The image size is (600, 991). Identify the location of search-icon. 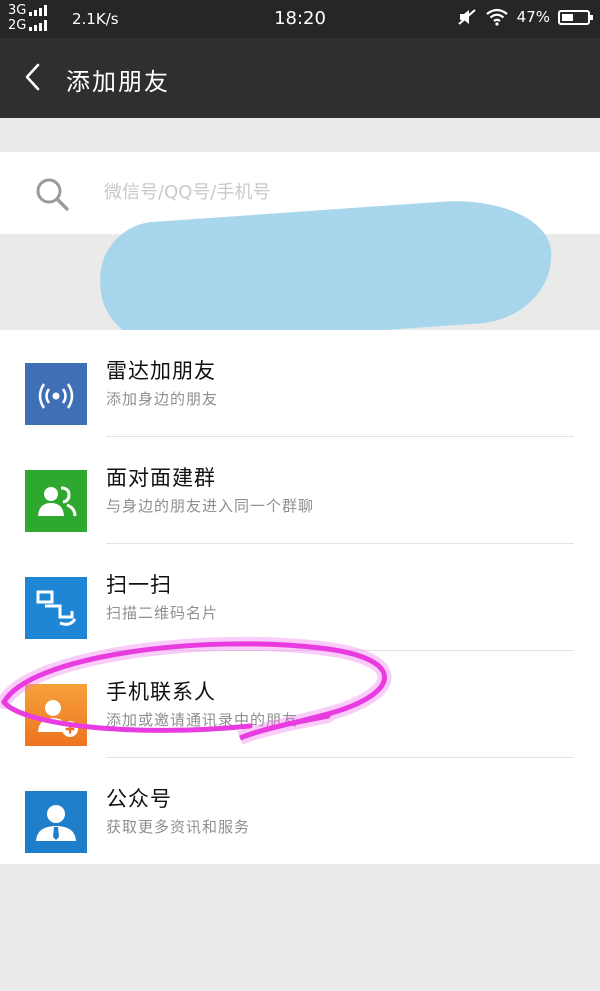
(52, 194).